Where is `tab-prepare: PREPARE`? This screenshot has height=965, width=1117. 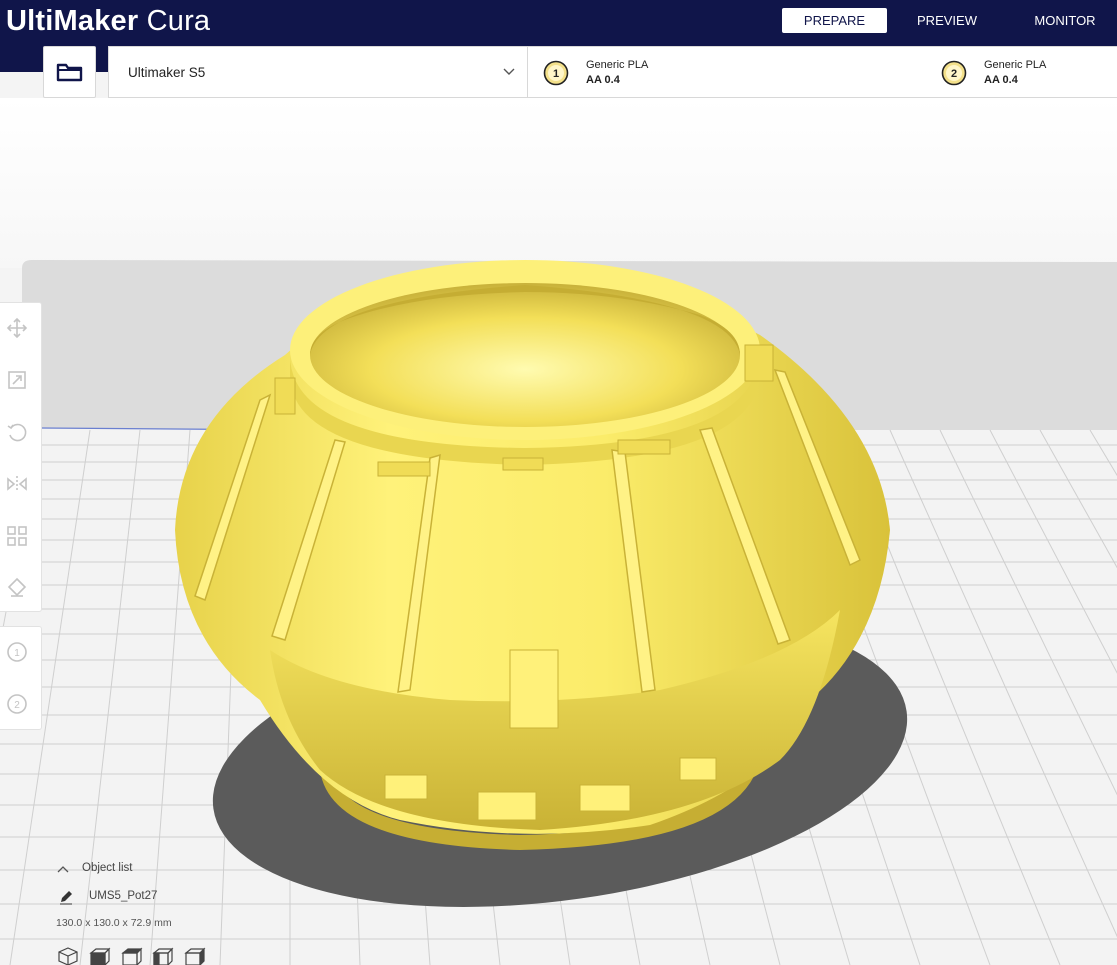
tab-prepare: PREPARE is located at coordinates (834, 20).